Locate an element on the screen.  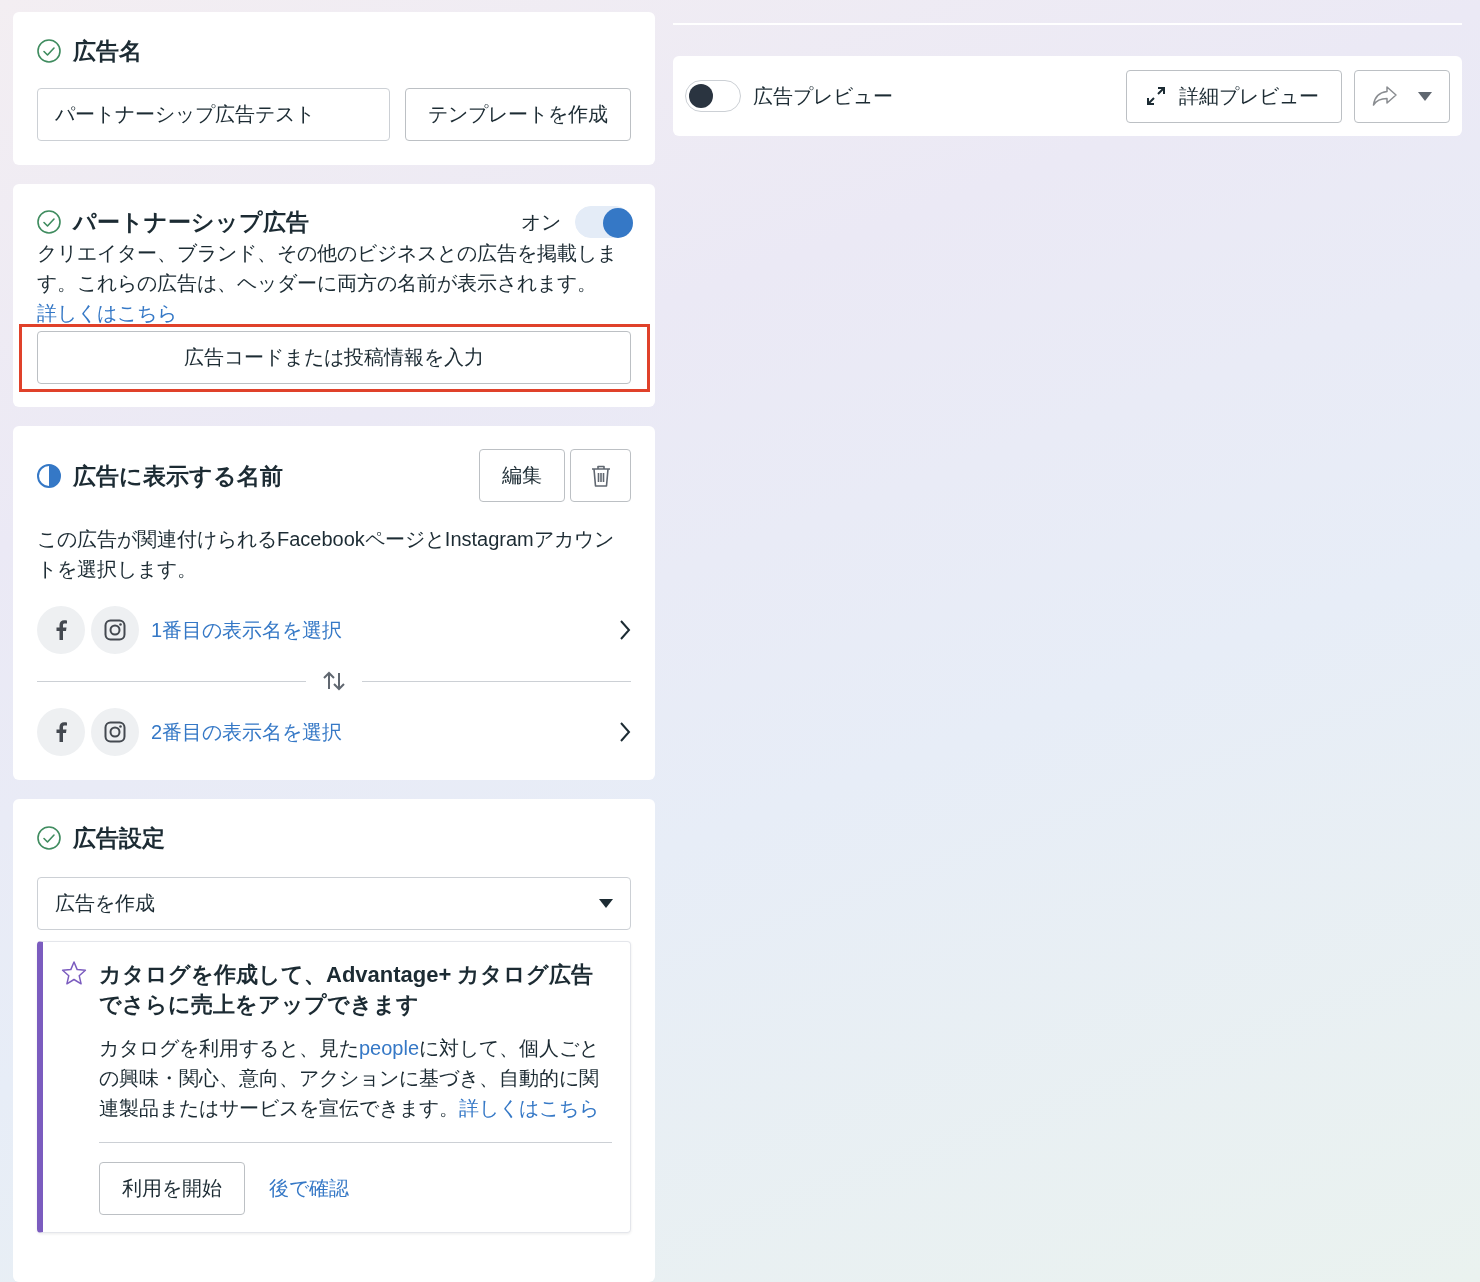
section-title: 広告に表示する名前 is located at coordinates (178, 476).